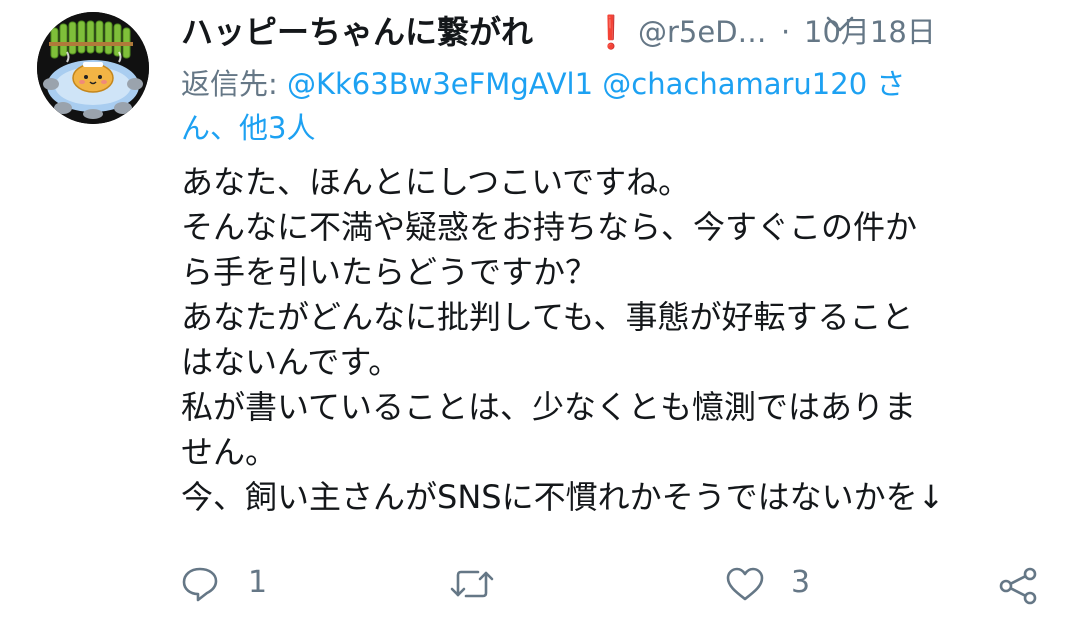 This screenshot has width=1079, height=622. What do you see at coordinates (801, 582) in the screenshot?
I see `like-count: 3` at bounding box center [801, 582].